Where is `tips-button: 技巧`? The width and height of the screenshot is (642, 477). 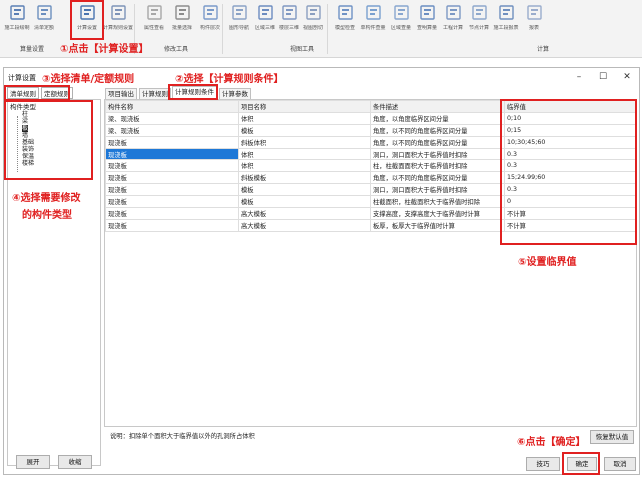
tips-button: 技巧 is located at coordinates (543, 464).